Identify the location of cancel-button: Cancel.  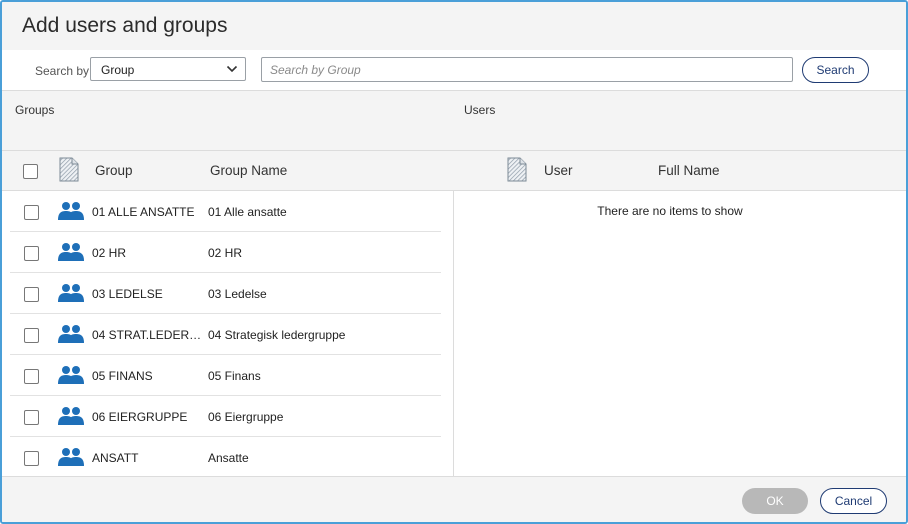
(853, 501).